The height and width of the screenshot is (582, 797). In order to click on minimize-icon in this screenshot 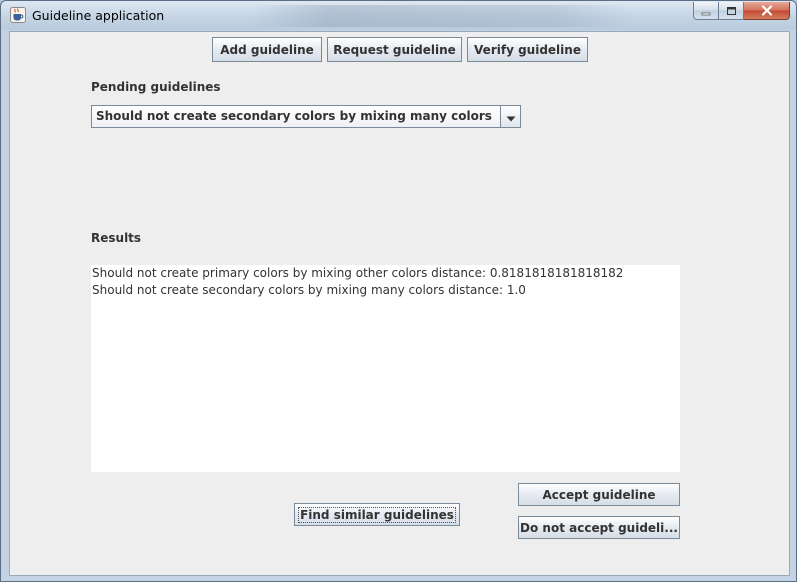, I will do `click(706, 10)`.